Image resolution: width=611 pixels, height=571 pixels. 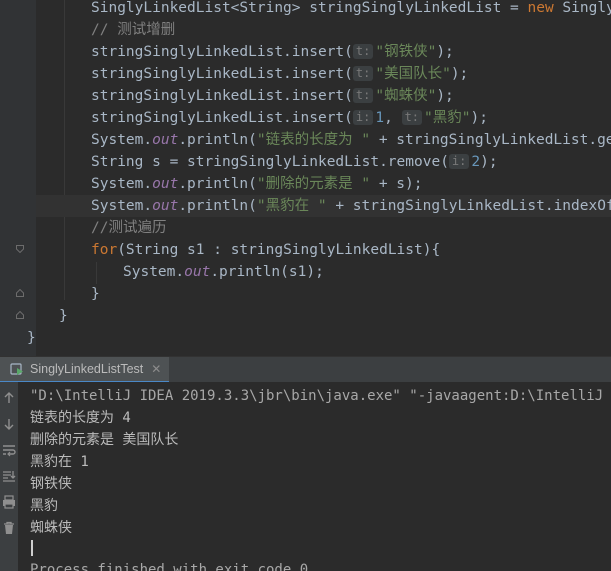 I want to click on run-tab-label: SinglyLinkedListTest, so click(x=87, y=369).